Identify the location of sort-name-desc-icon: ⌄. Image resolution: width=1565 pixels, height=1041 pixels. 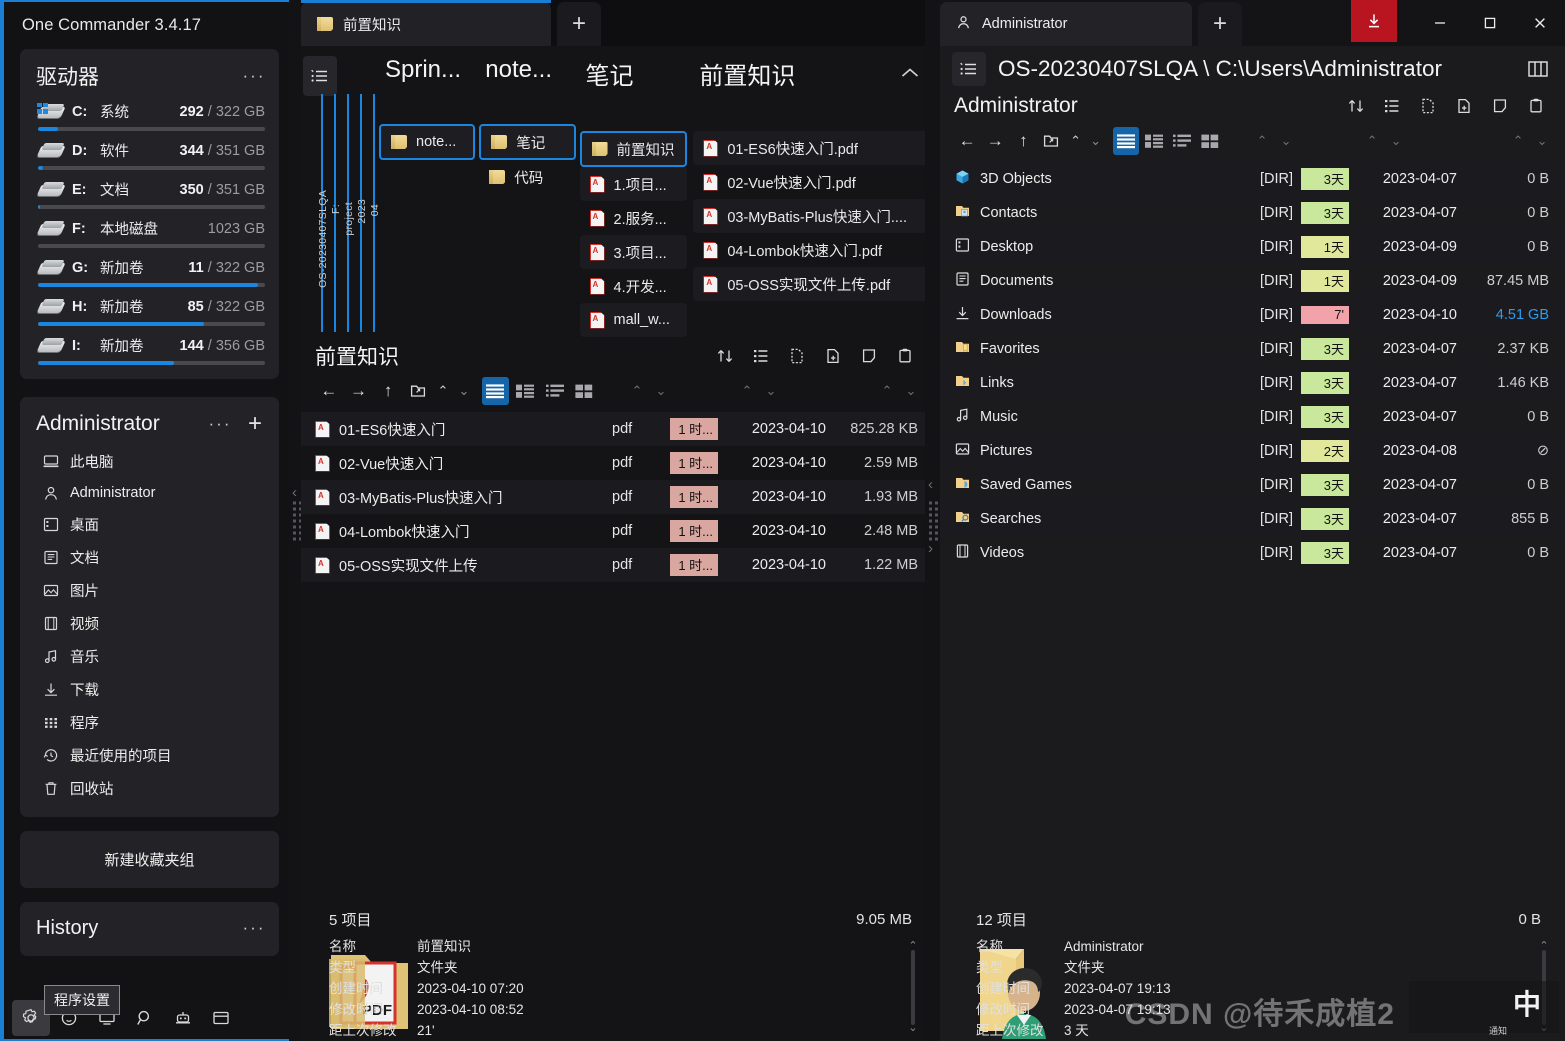
(661, 391).